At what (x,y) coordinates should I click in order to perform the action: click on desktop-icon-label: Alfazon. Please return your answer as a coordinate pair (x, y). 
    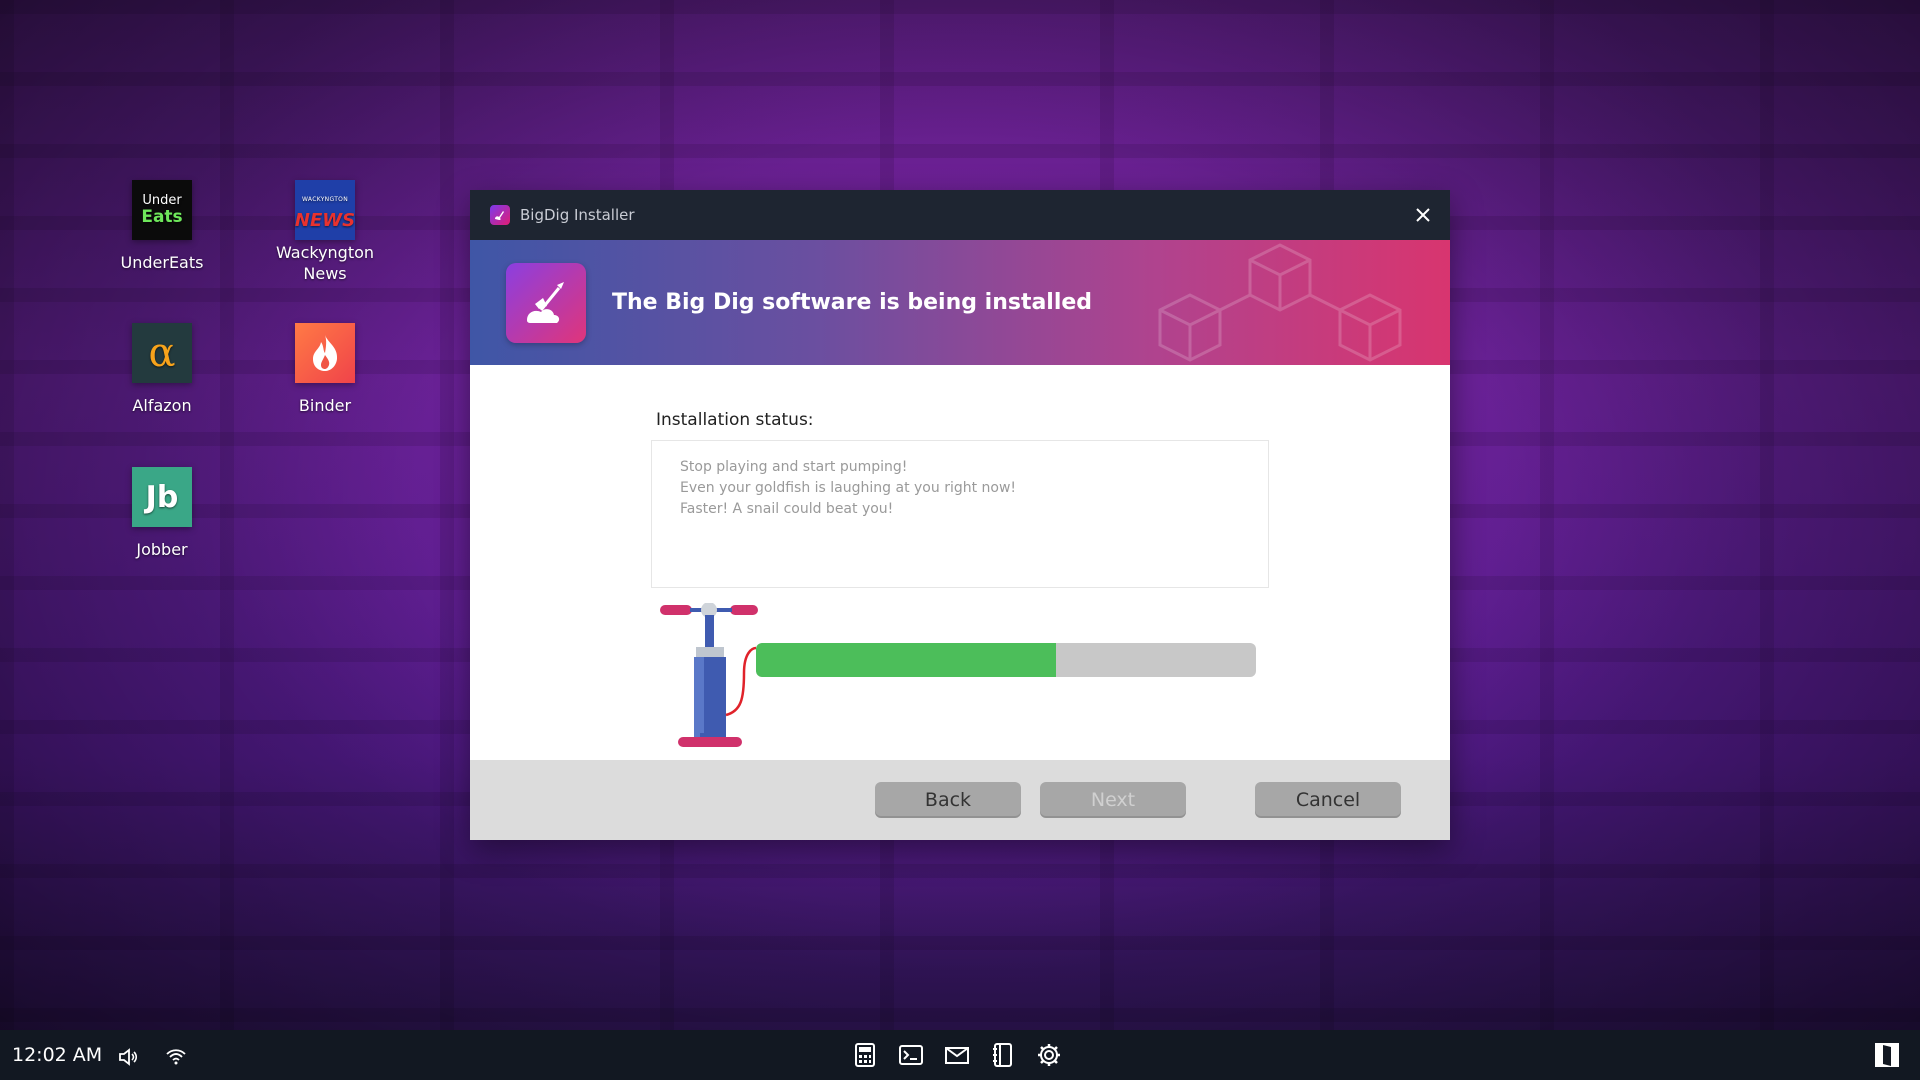
    Looking at the image, I should click on (162, 405).